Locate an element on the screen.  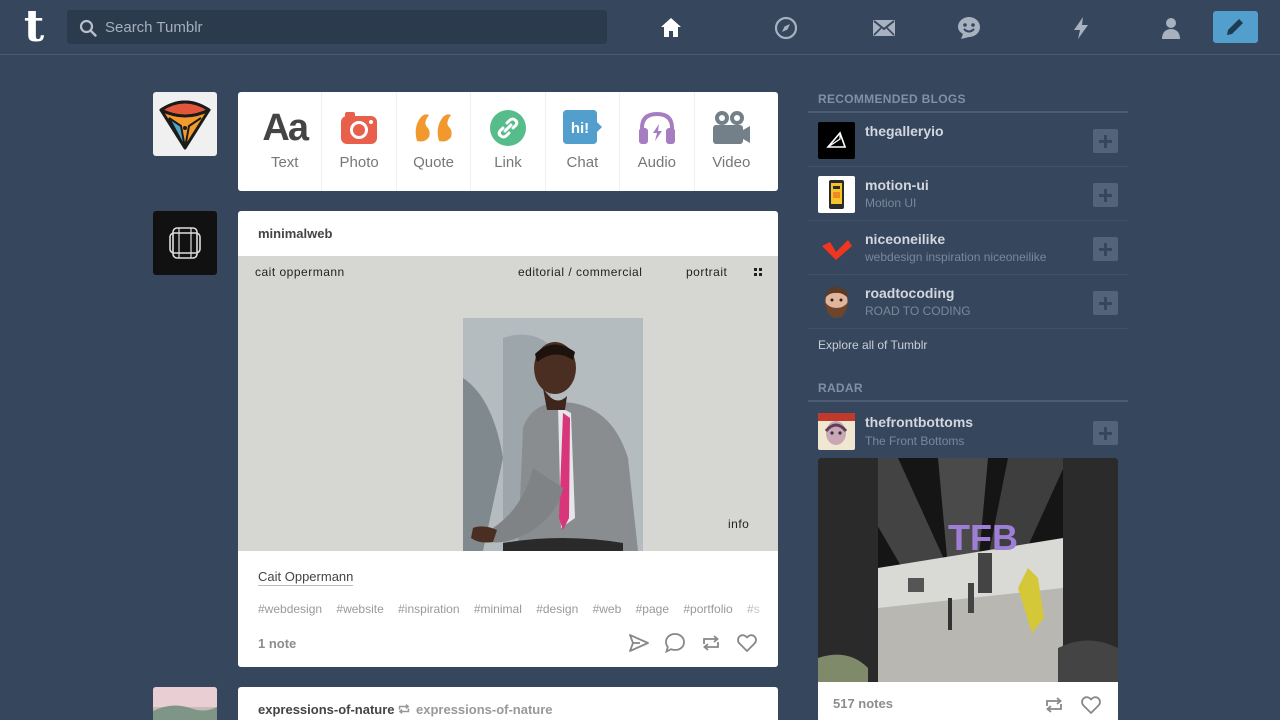
grid-dots-icon is located at coordinates (758, 272).